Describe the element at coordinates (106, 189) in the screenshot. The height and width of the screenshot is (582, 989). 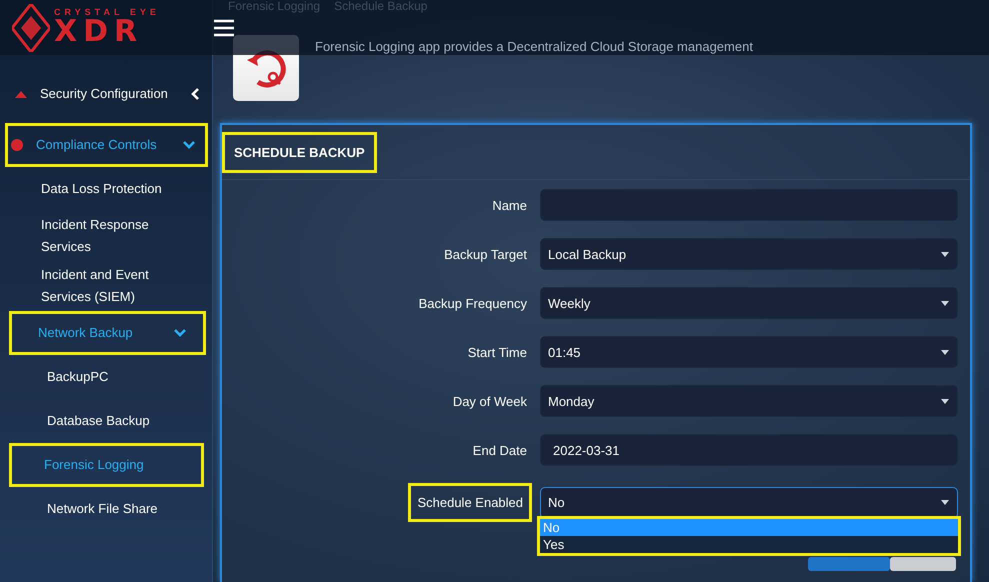
I see `sidebar-item: Data Loss Protection` at that location.